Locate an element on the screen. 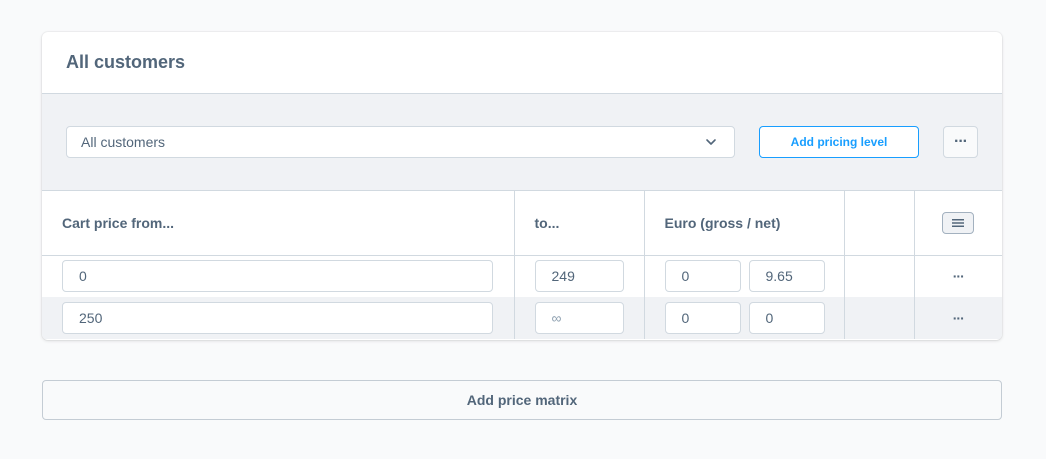 Image resolution: width=1046 pixels, height=459 pixels. customer-rule-select-value: All customers is located at coordinates (123, 142).